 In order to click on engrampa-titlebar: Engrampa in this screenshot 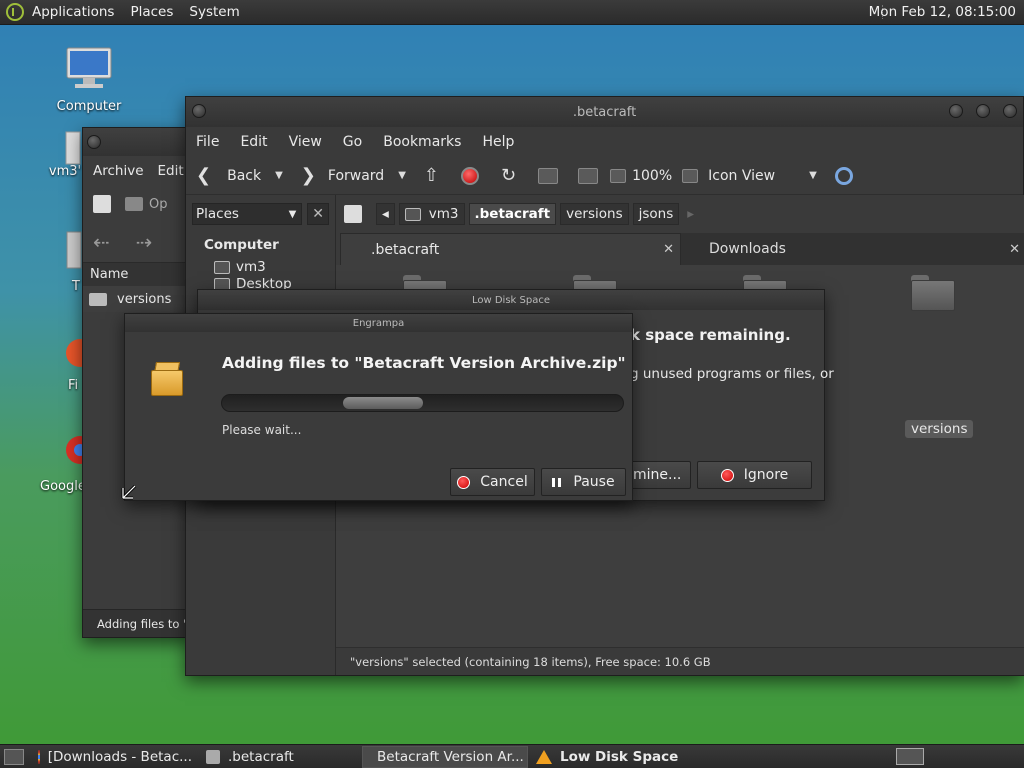, I will do `click(378, 323)`.